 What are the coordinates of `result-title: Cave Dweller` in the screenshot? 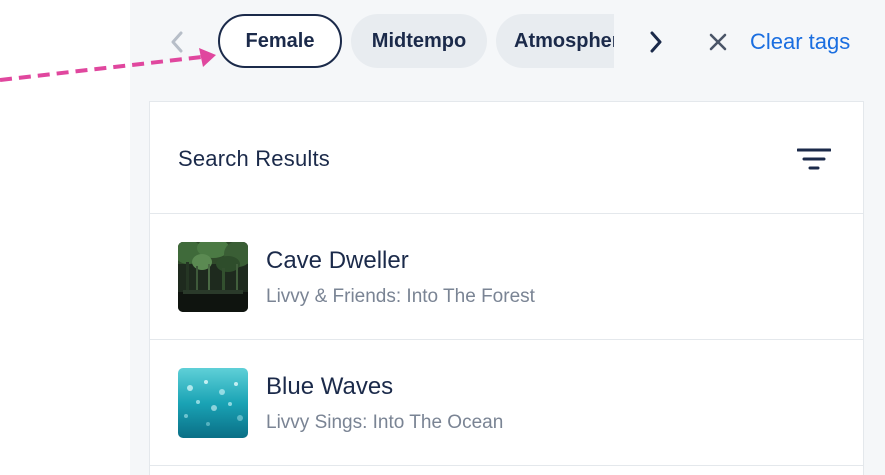 It's located at (337, 260).